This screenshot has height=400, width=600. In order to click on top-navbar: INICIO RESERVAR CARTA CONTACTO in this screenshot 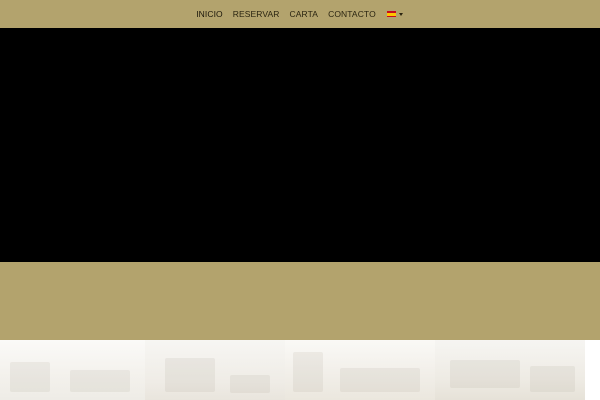, I will do `click(300, 14)`.